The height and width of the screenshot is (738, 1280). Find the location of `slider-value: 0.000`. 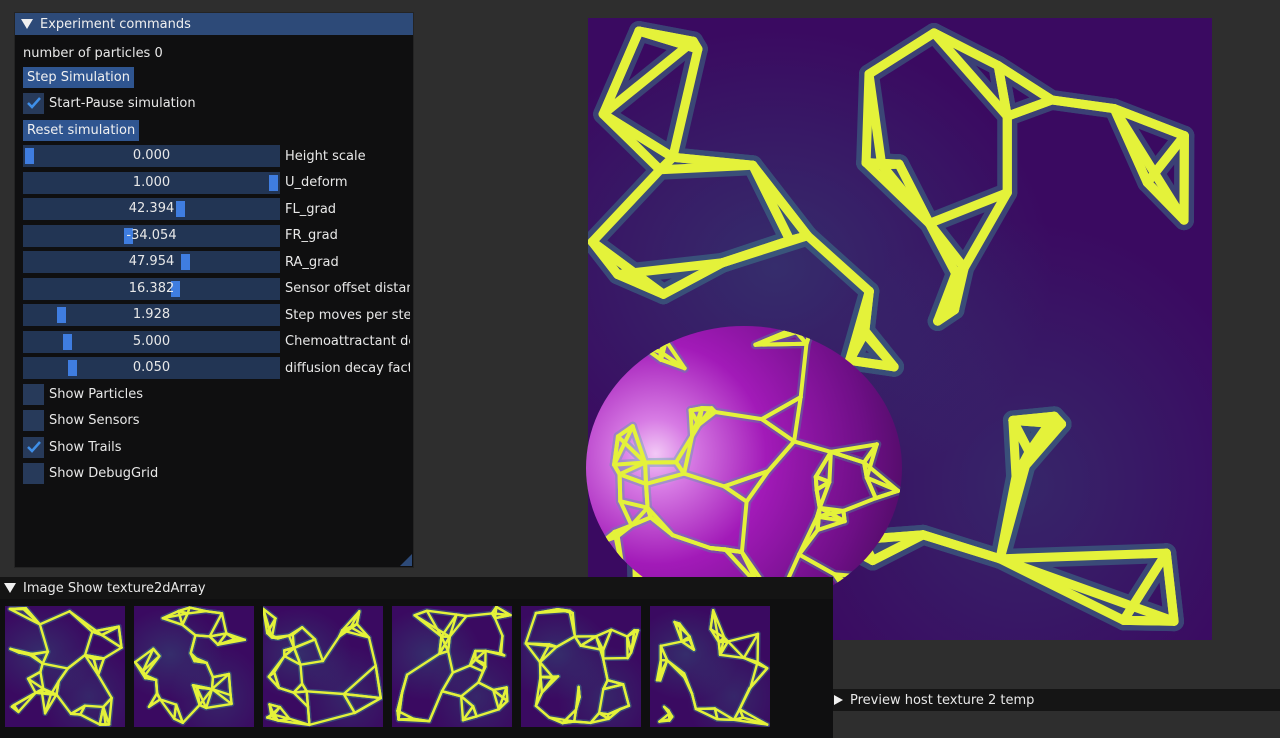

slider-value: 0.000 is located at coordinates (151, 155).